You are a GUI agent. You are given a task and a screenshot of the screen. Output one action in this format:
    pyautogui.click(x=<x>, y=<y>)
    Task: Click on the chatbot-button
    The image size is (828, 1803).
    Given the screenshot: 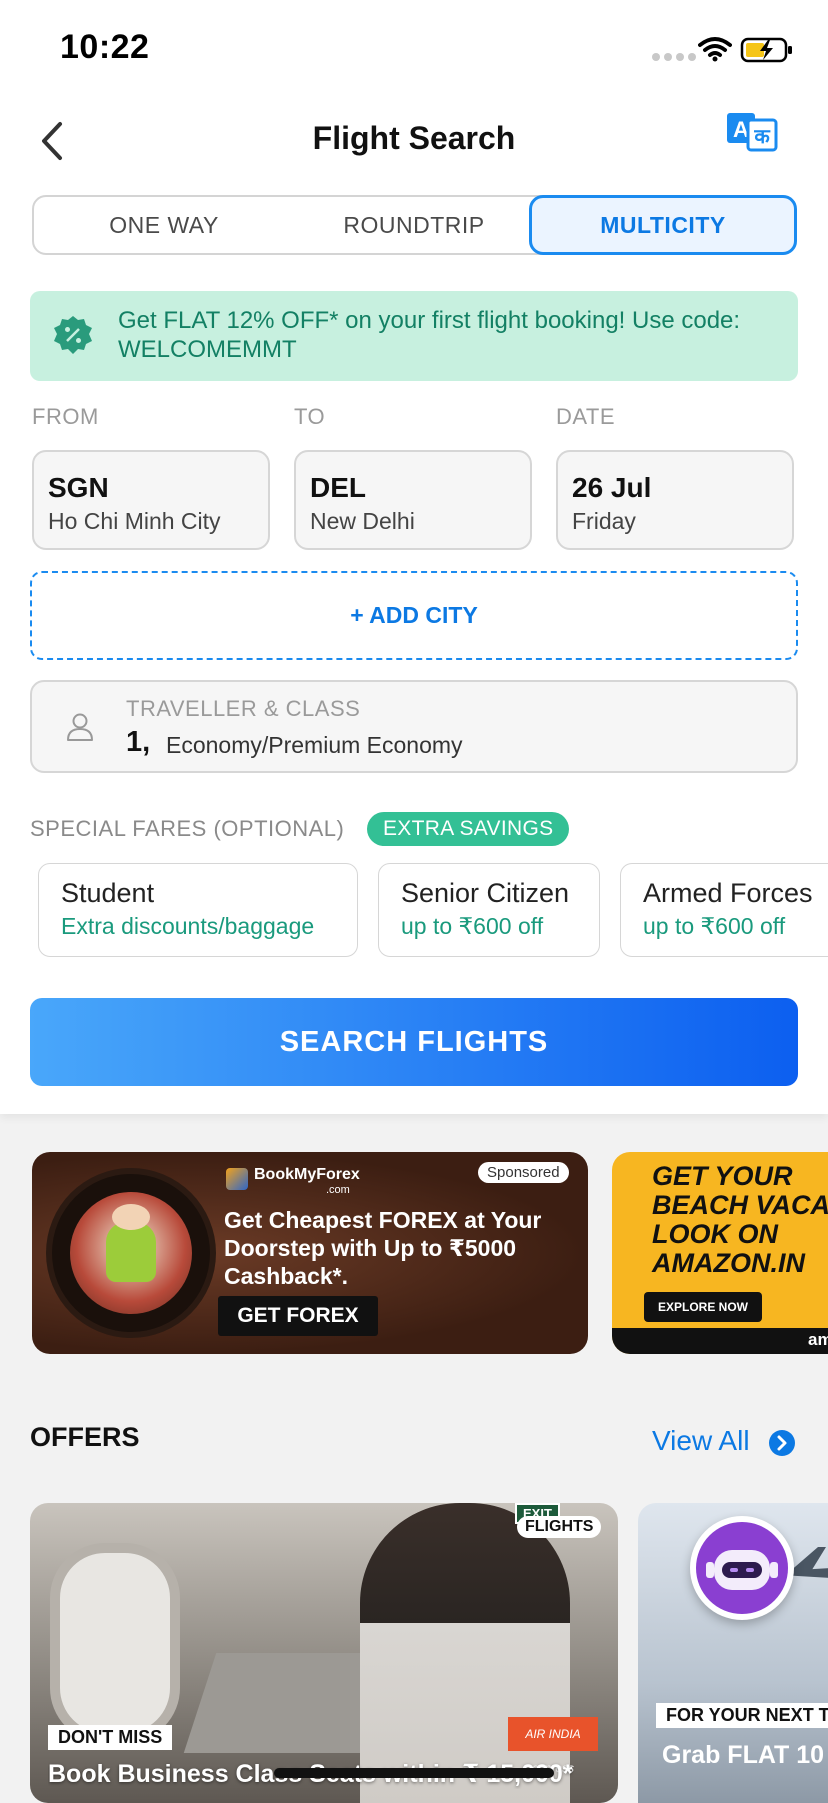 What is the action you would take?
    pyautogui.click(x=742, y=1568)
    